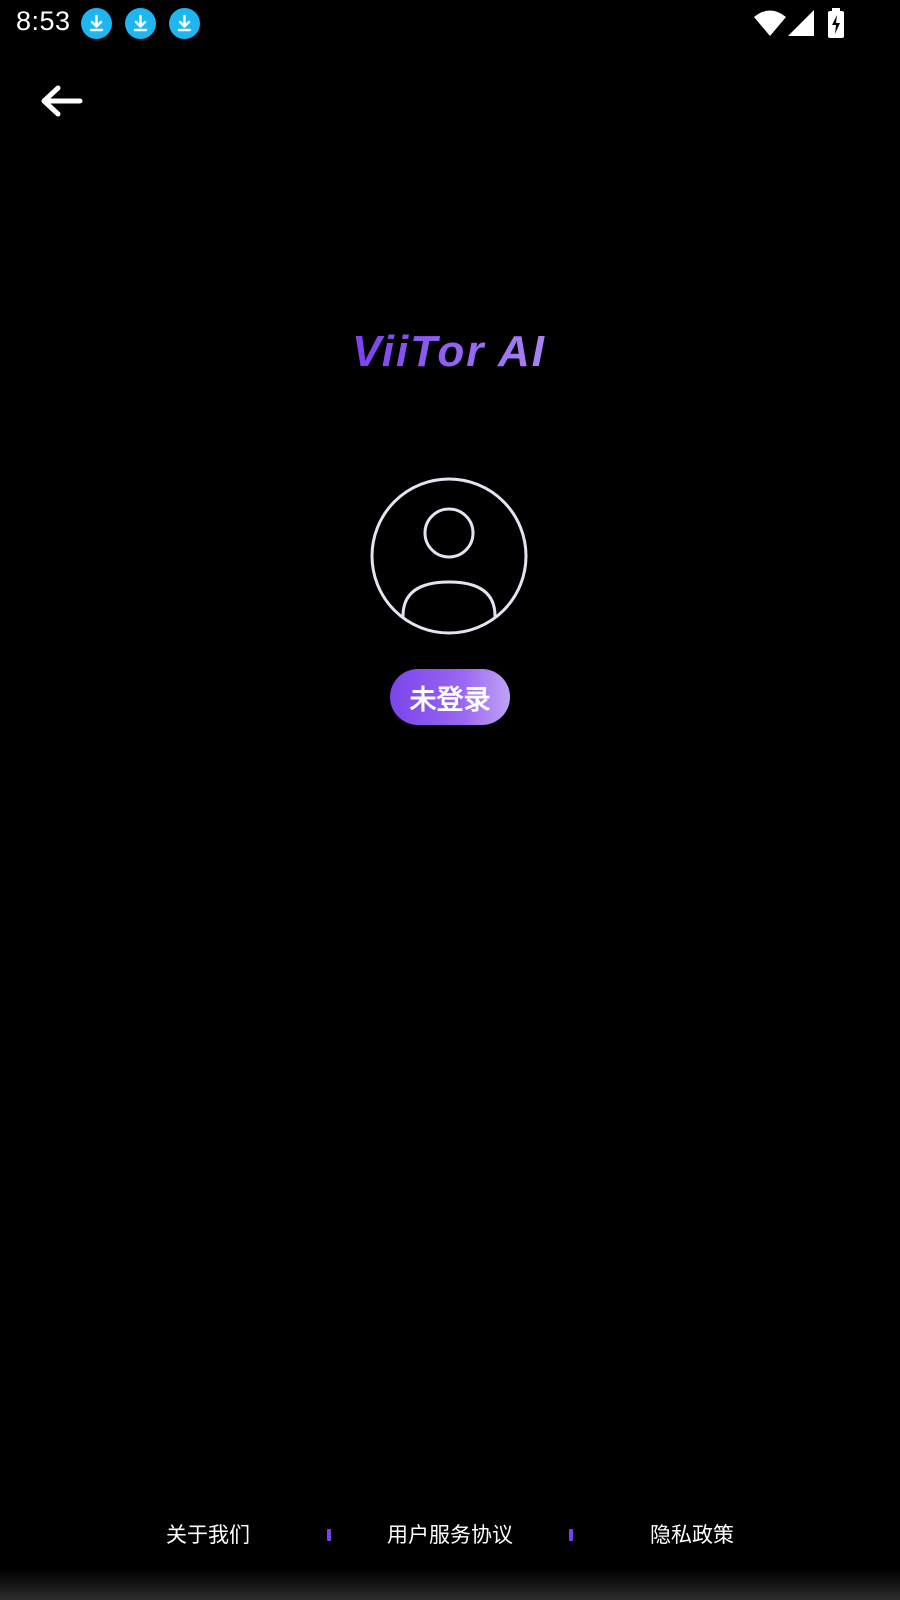  I want to click on user-avatar-icon, so click(449, 556).